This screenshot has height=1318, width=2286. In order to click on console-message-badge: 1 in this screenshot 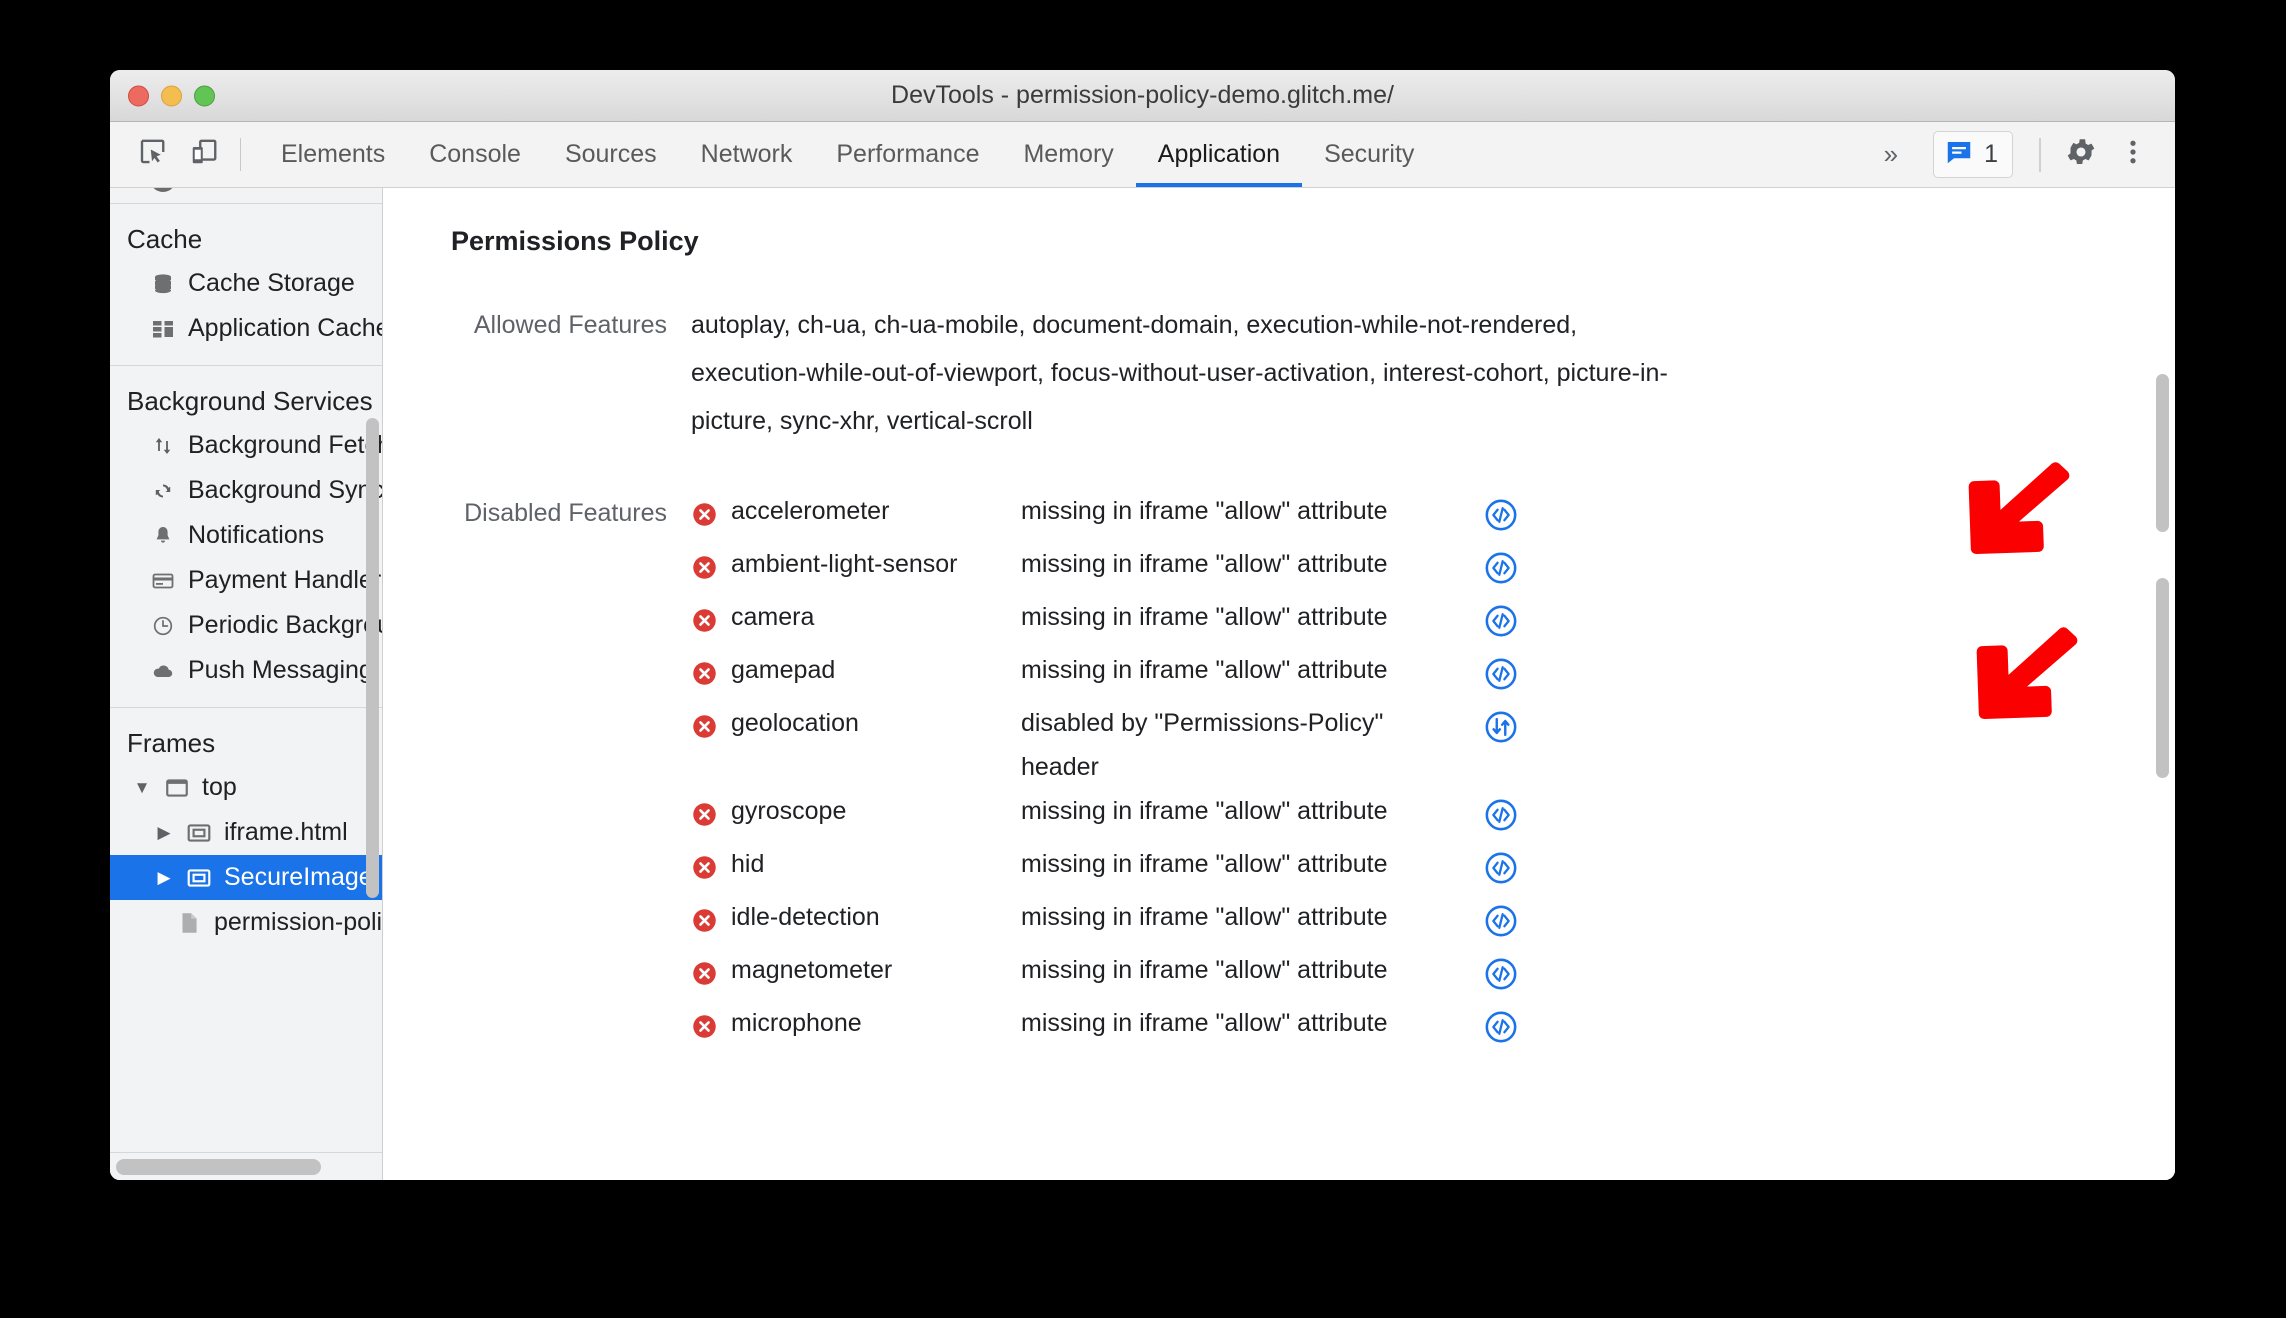, I will do `click(1973, 154)`.